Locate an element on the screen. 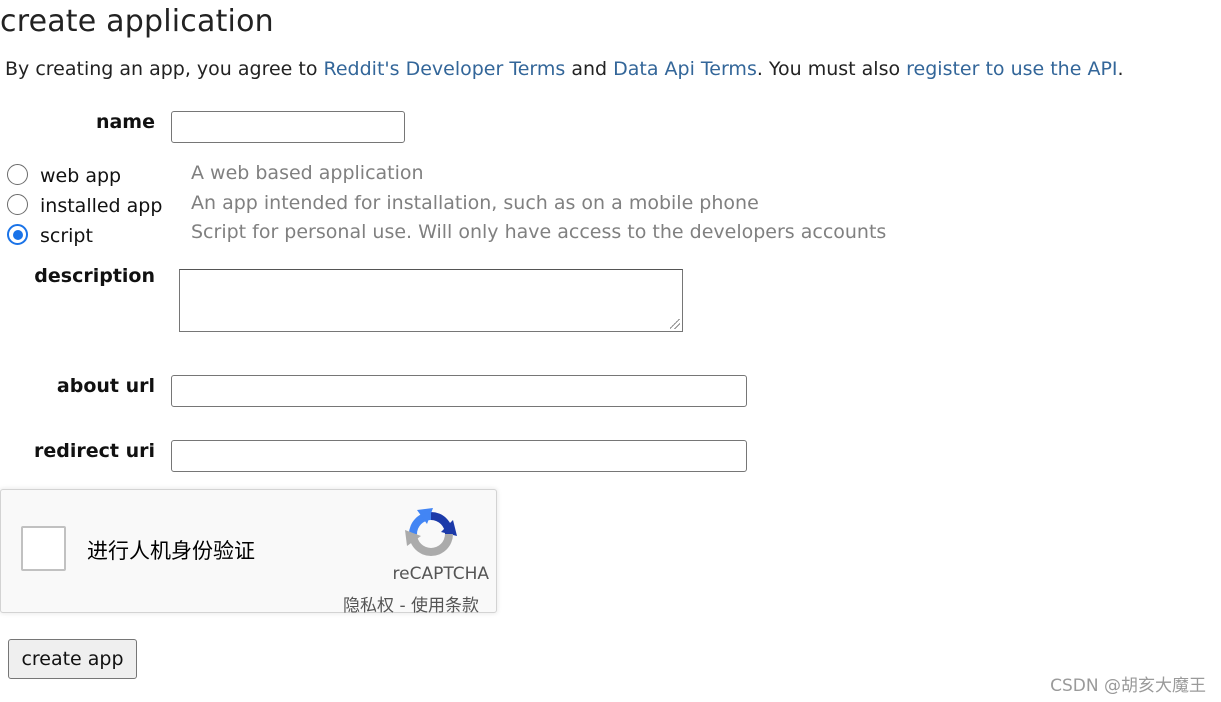 The width and height of the screenshot is (1221, 702). installed-app-label: installed app is located at coordinates (101, 206).